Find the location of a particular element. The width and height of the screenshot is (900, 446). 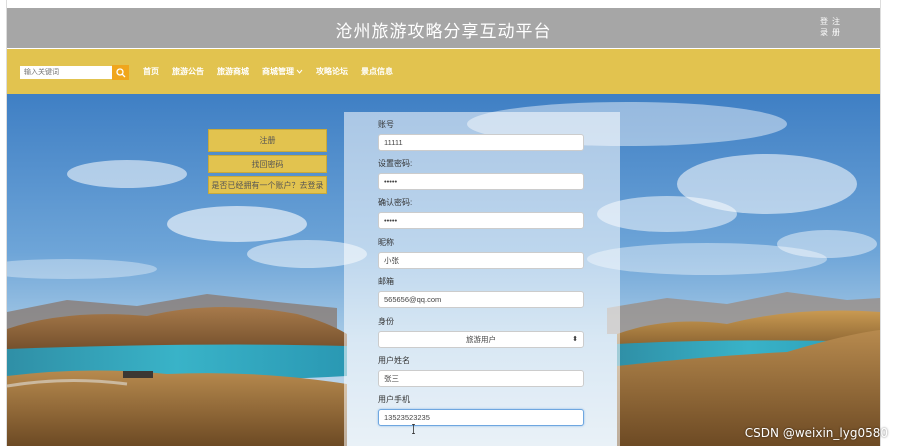

search-icon is located at coordinates (120, 72).